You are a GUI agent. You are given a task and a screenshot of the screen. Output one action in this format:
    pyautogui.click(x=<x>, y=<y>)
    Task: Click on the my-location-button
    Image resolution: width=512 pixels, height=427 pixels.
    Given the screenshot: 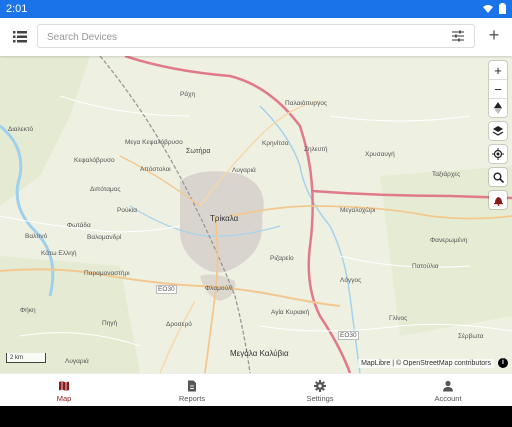 What is the action you would take?
    pyautogui.click(x=498, y=154)
    